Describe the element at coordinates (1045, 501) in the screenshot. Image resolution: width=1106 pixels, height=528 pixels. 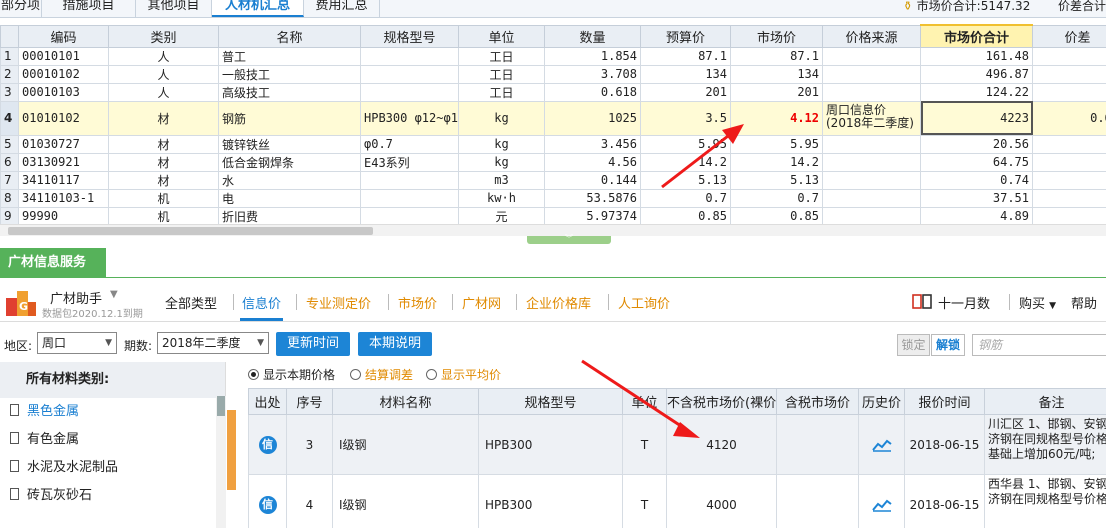
I see `cell-remark: 西华县 1、邯钢、安钢济钢在同规格型号价格` at that location.